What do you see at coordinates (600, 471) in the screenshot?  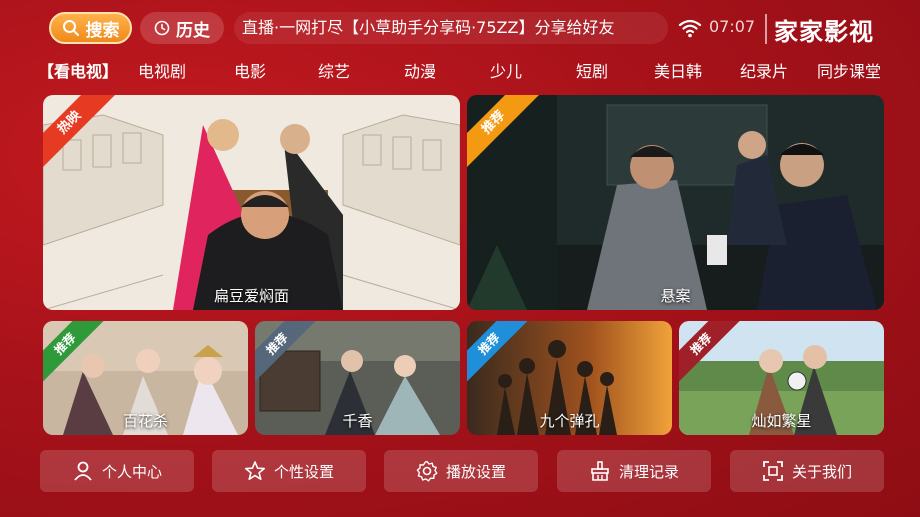 I see `broom-icon` at bounding box center [600, 471].